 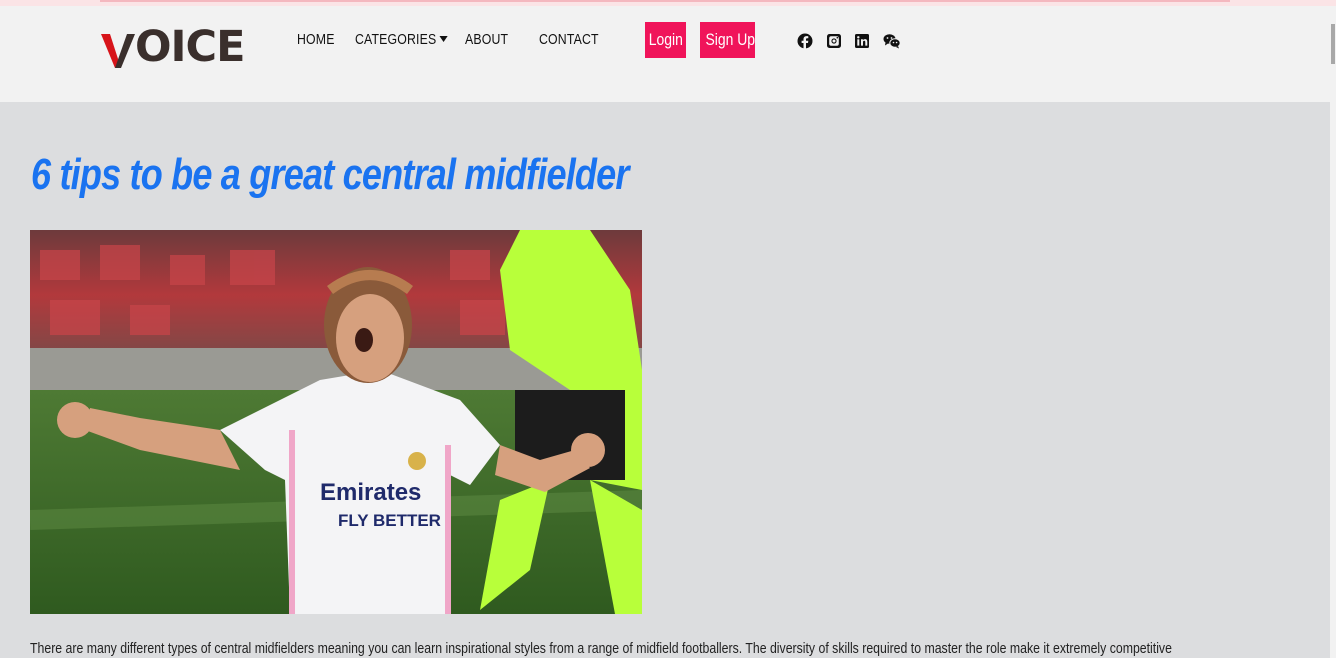 I want to click on nav-about: ABOUT, so click(x=486, y=39).